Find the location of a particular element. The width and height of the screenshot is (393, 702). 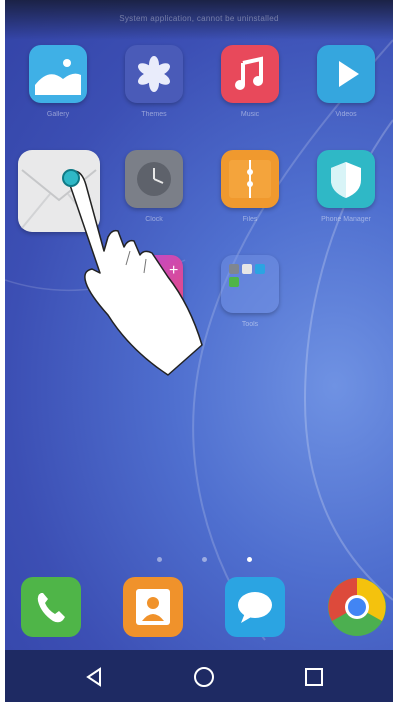

app-label: Videos is located at coordinates (346, 114).